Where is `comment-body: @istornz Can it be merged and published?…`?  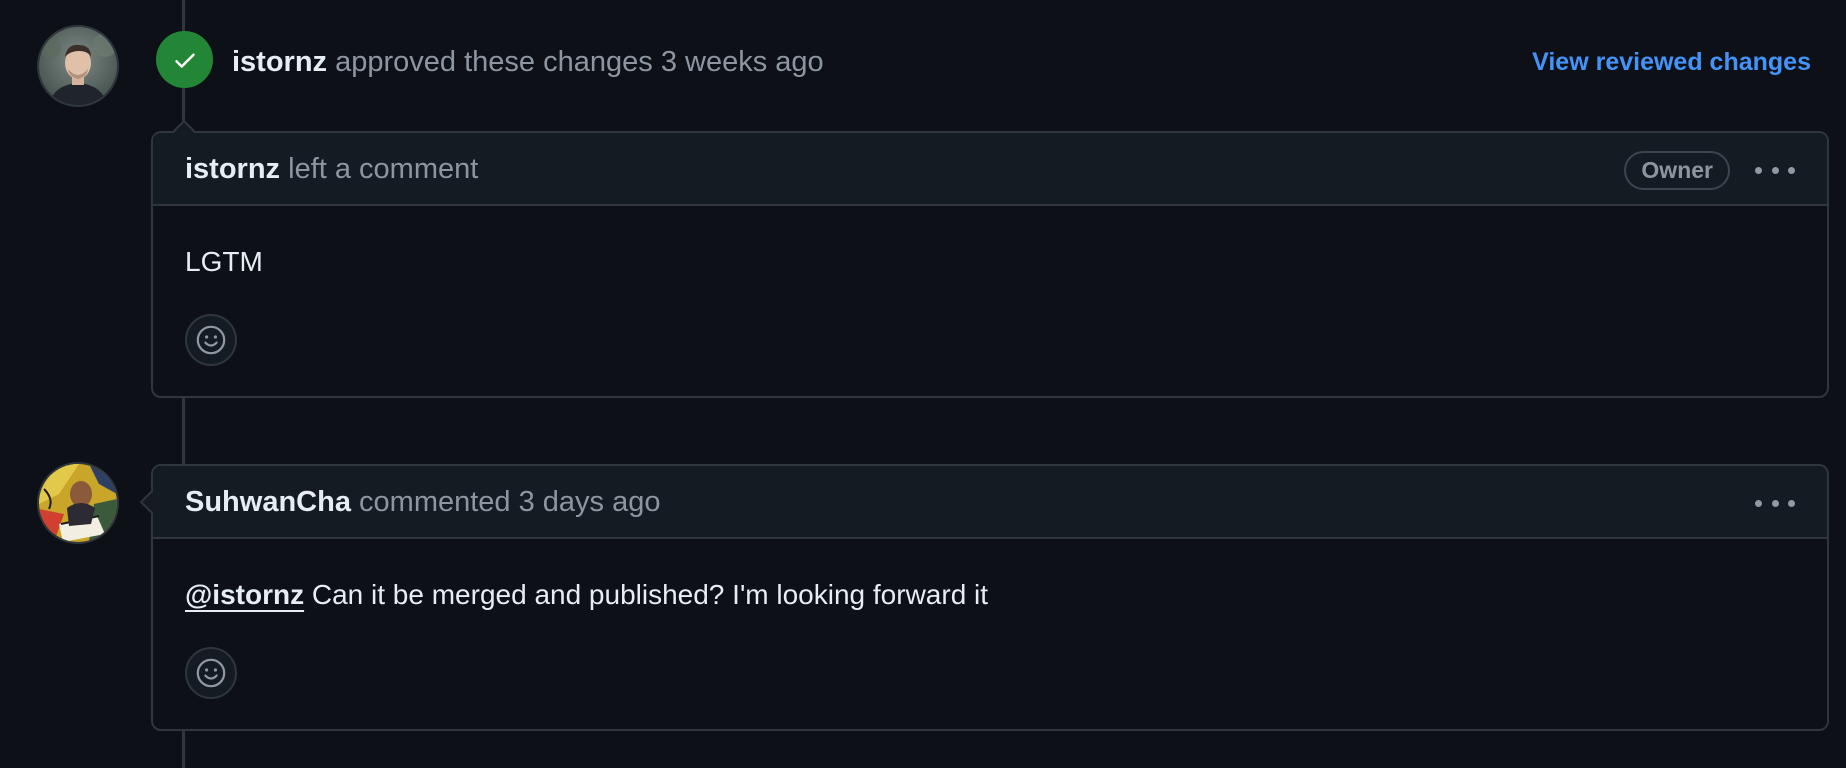 comment-body: @istornz Can it be merged and published?… is located at coordinates (990, 577).